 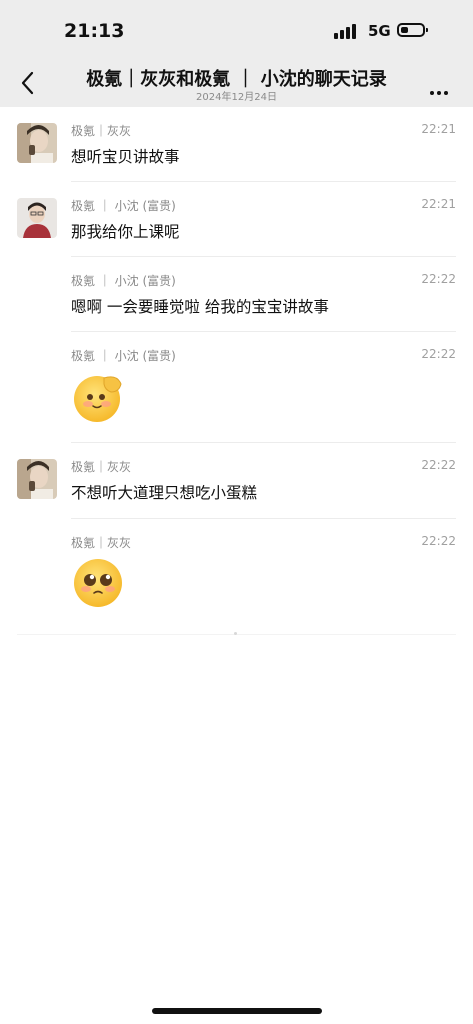 I want to click on page-subtitle-date: 2024年12月24日, so click(x=236, y=97).